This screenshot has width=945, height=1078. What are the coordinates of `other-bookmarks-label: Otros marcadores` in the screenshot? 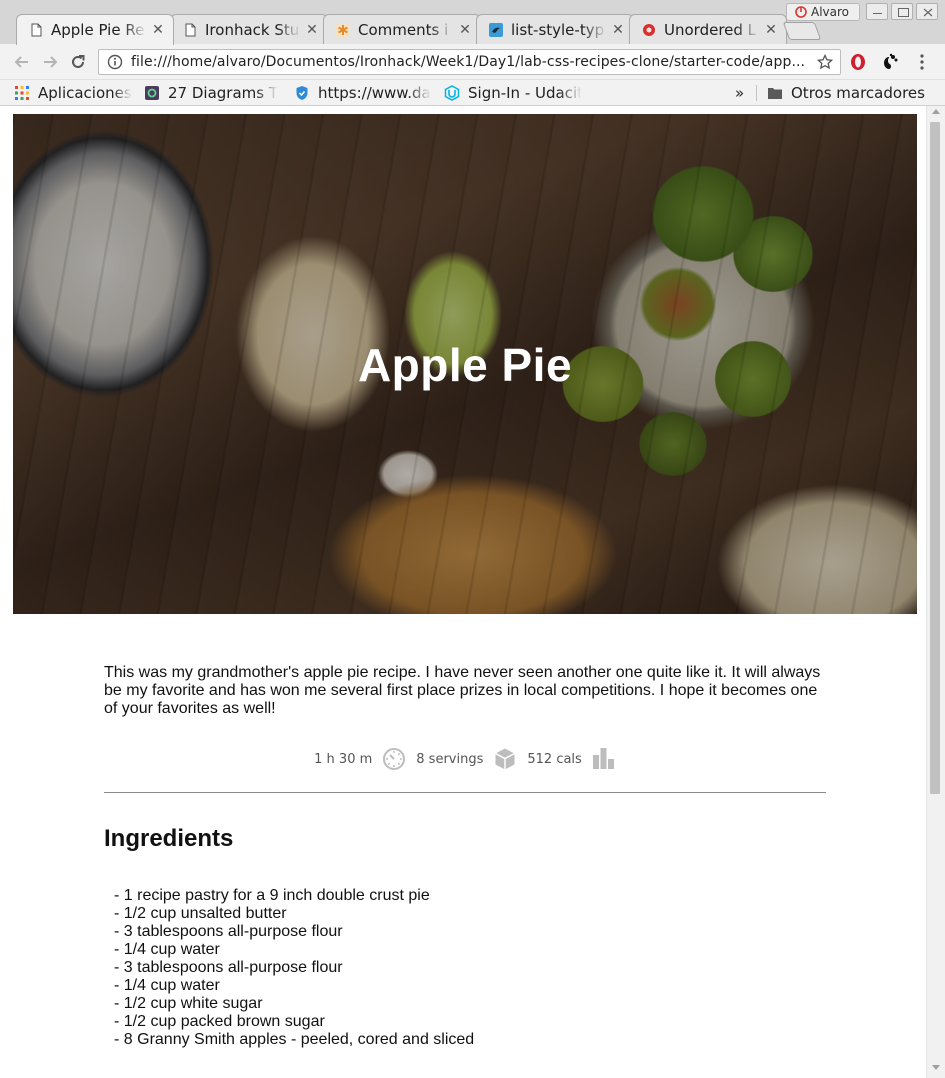 It's located at (858, 93).